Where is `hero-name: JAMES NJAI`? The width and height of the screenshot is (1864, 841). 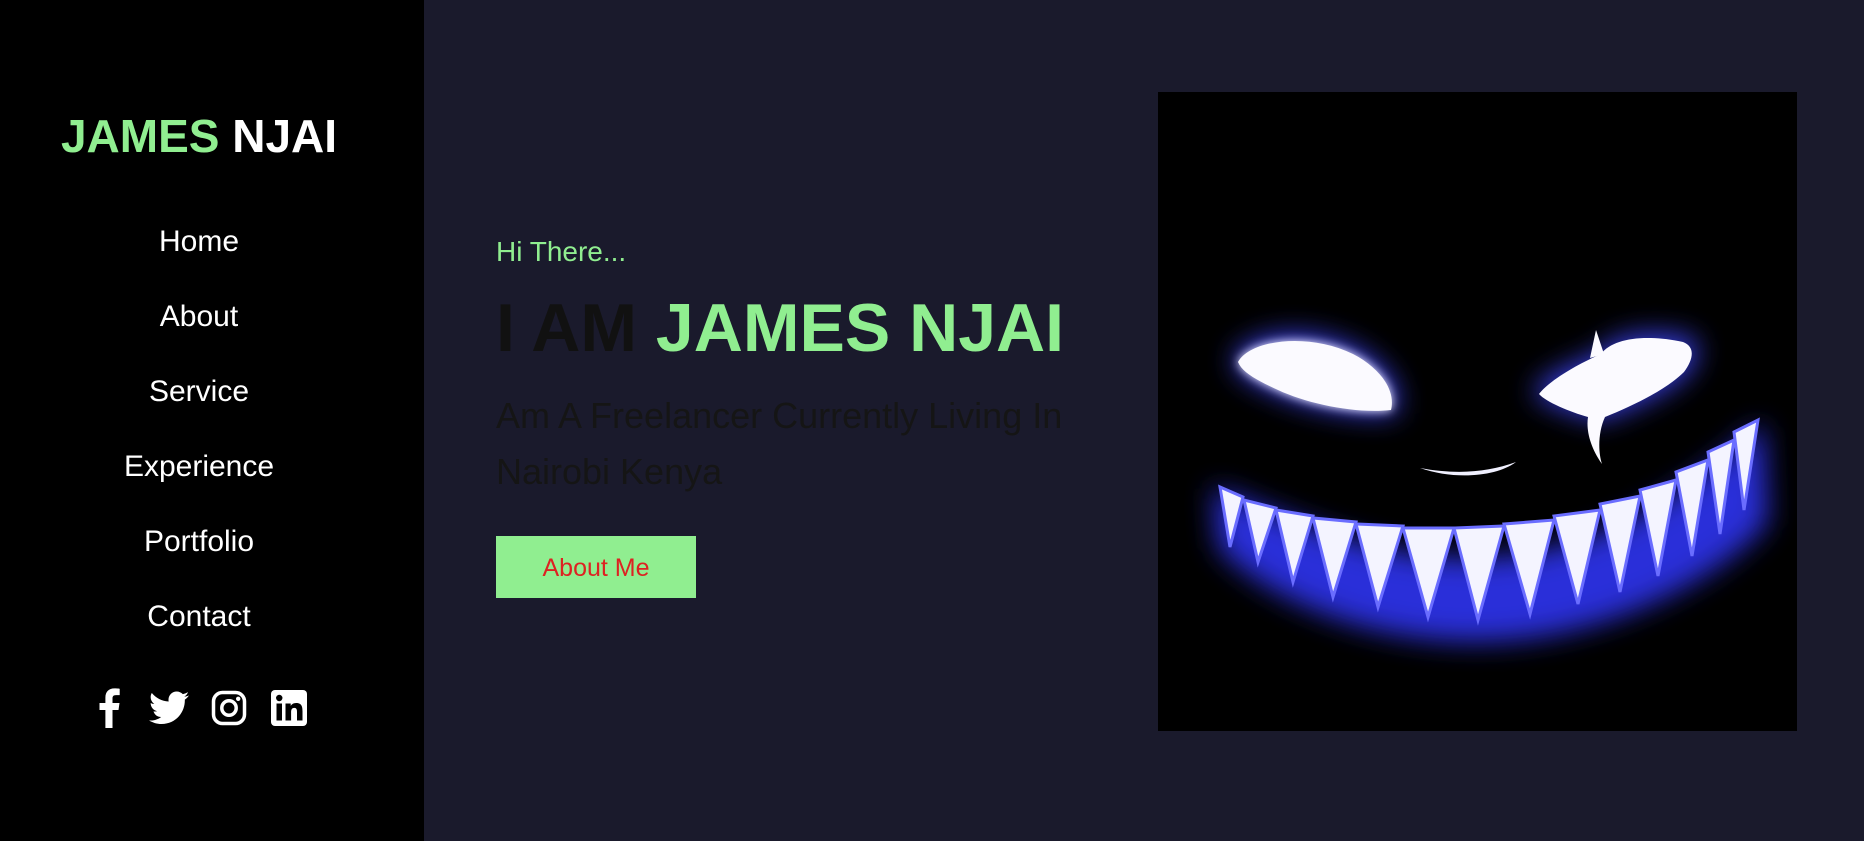 hero-name: JAMES NJAI is located at coordinates (860, 328).